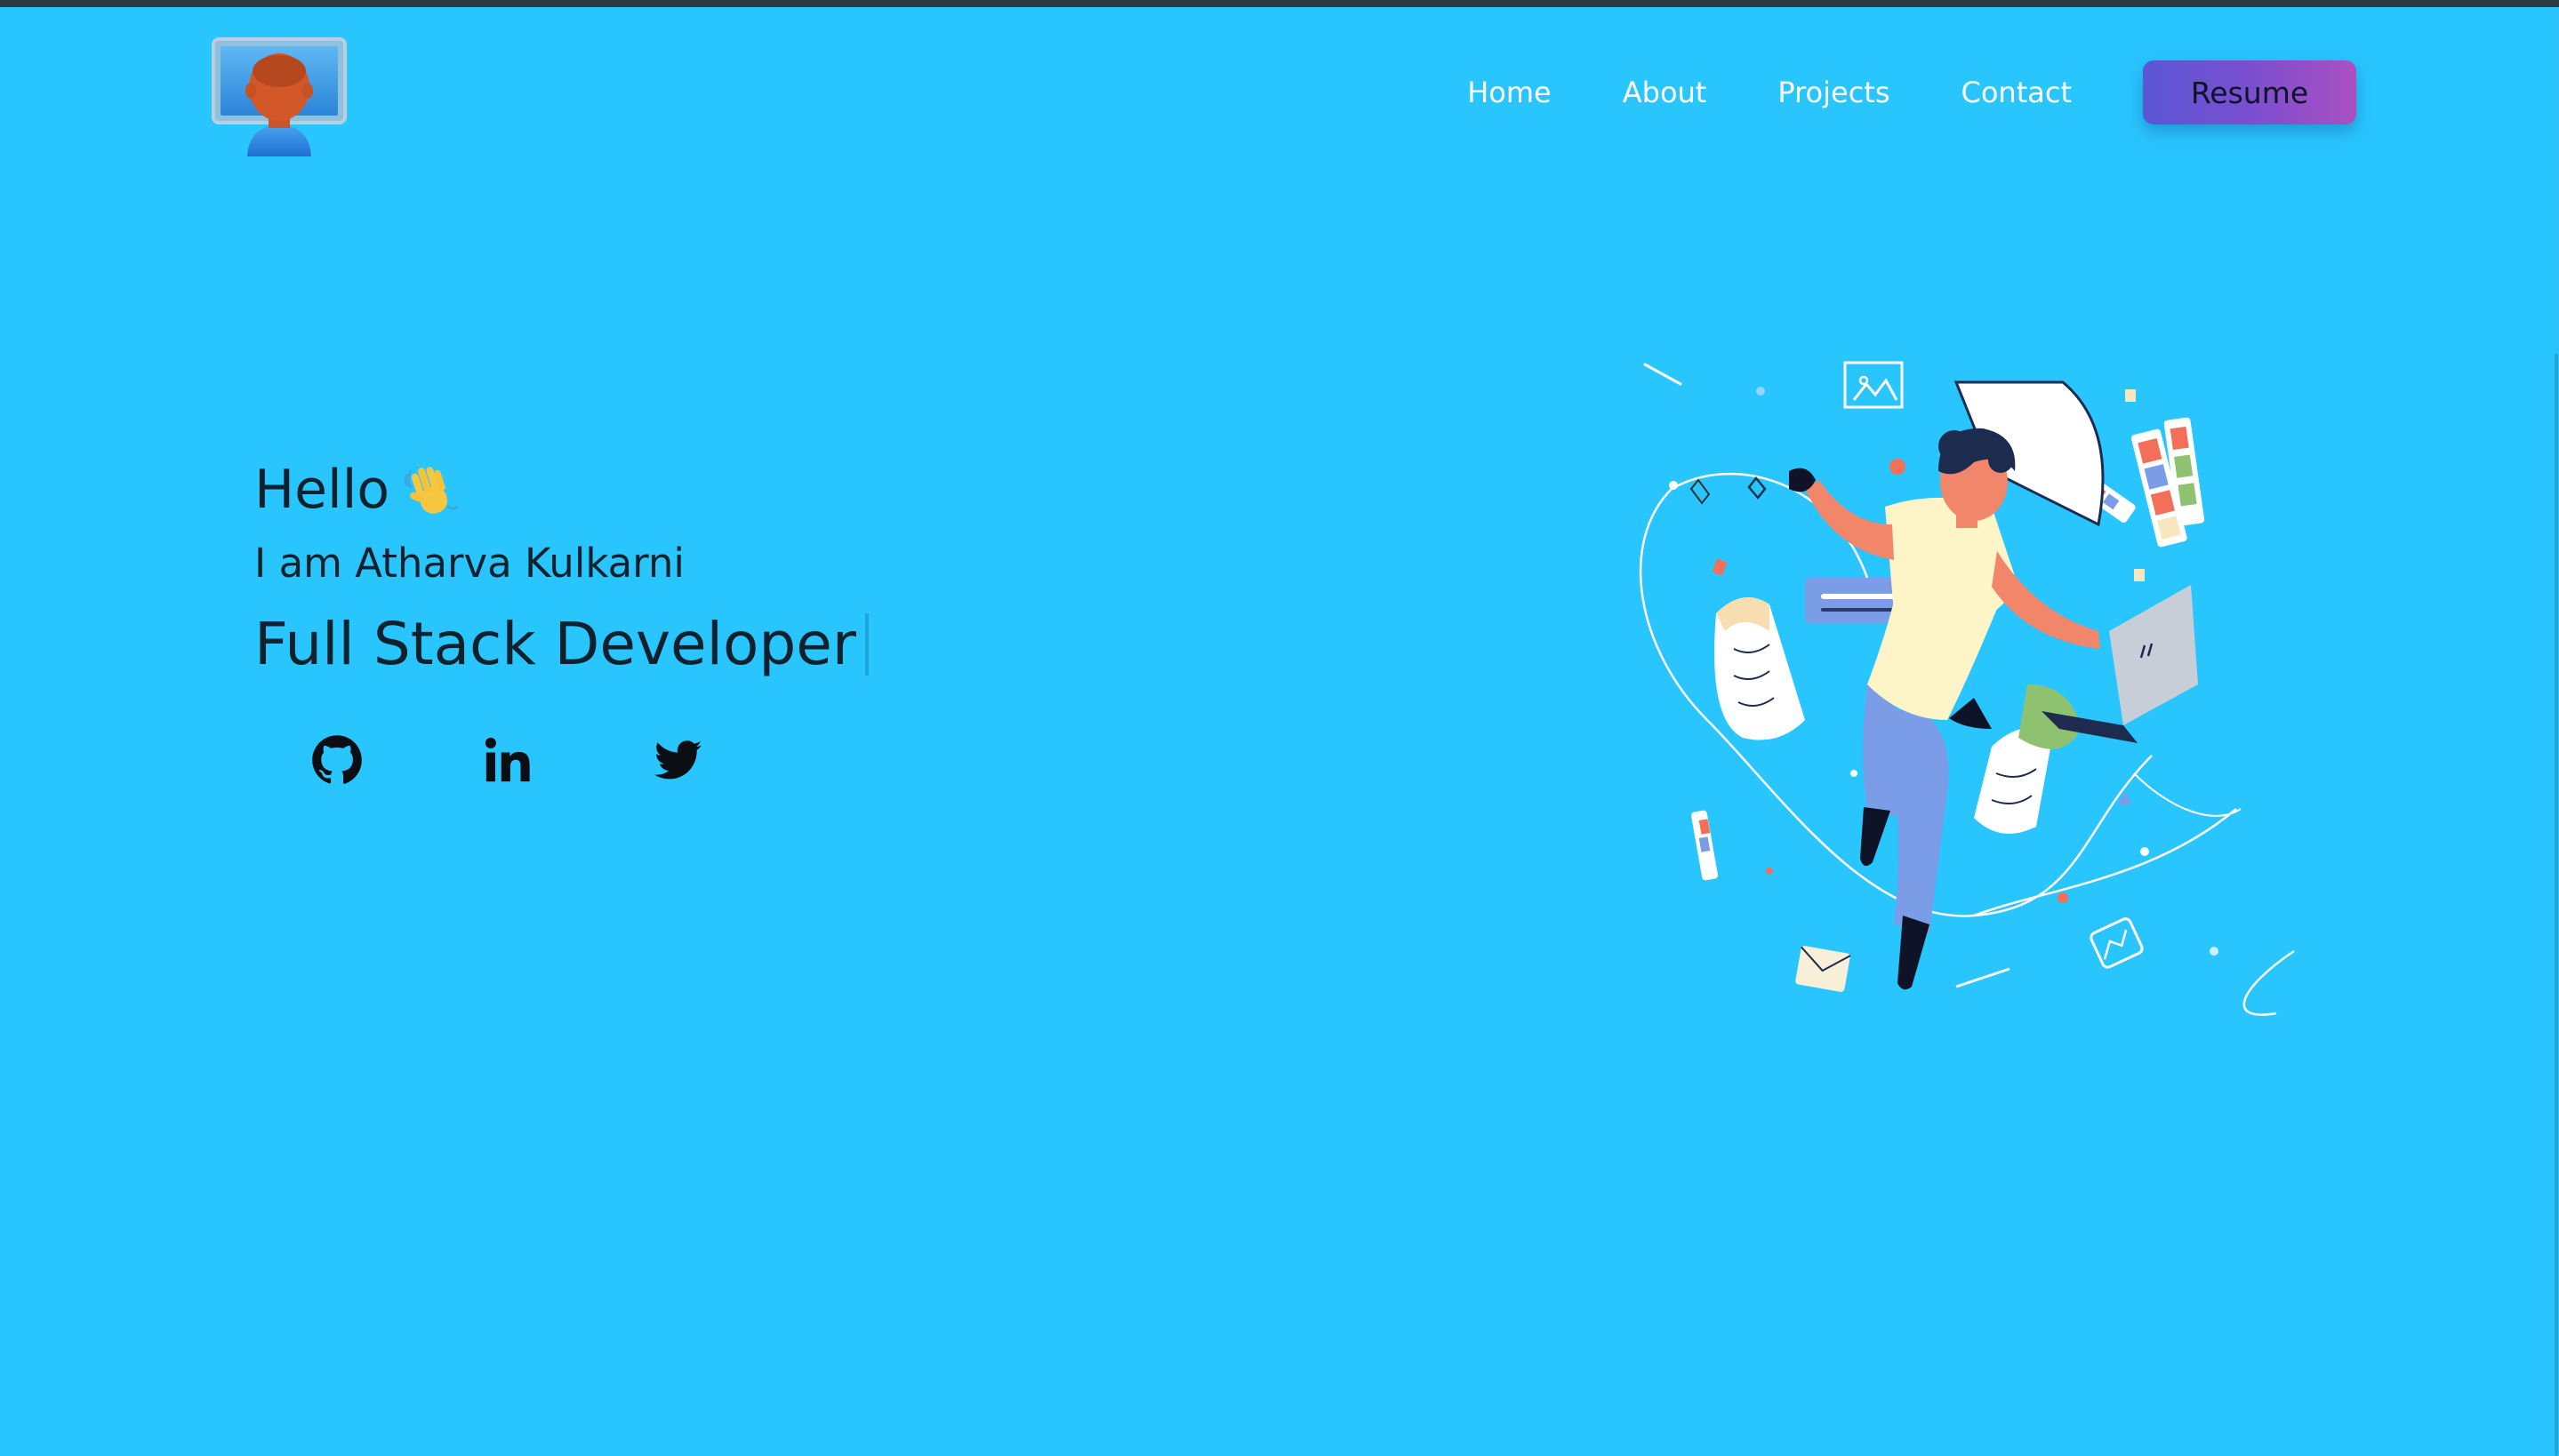 Image resolution: width=2559 pixels, height=1456 pixels. Describe the element at coordinates (1833, 92) in the screenshot. I see `nav-link-projects: Projects` at that location.